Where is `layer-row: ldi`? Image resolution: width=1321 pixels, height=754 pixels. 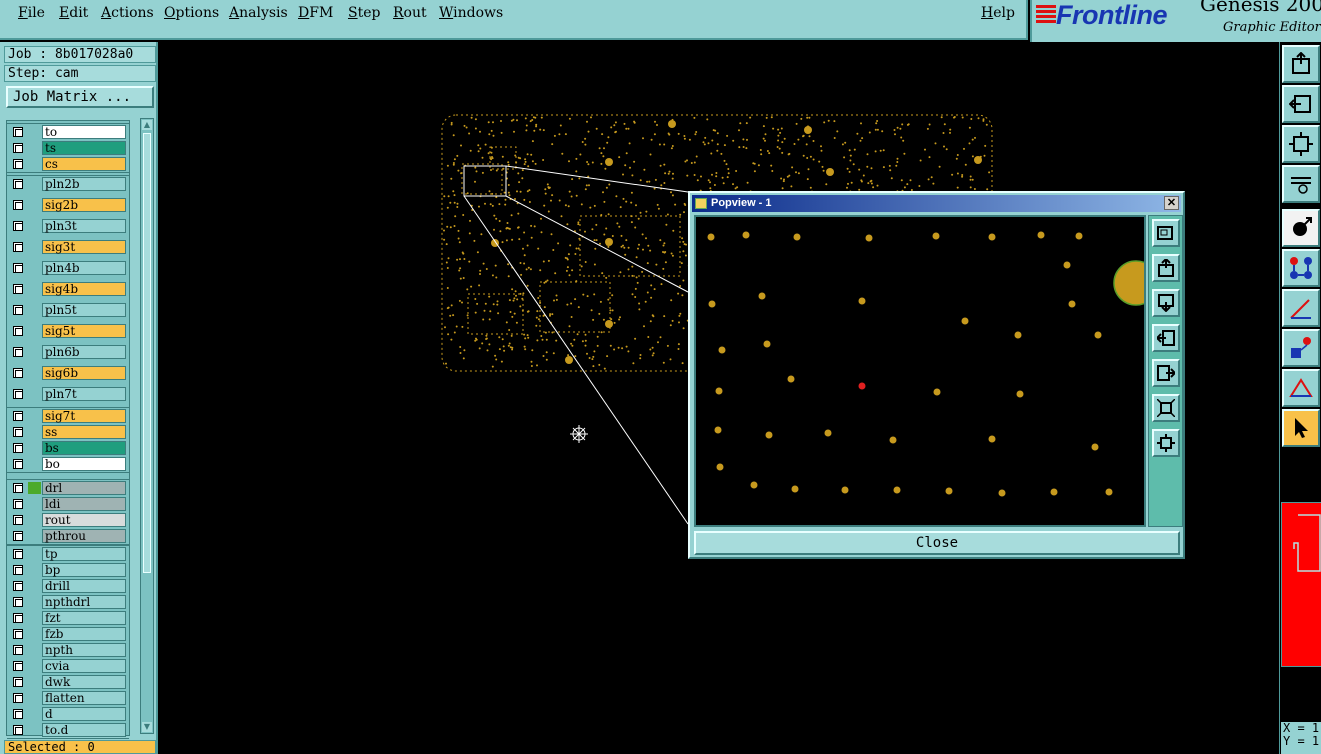 layer-row: ldi is located at coordinates (68, 504).